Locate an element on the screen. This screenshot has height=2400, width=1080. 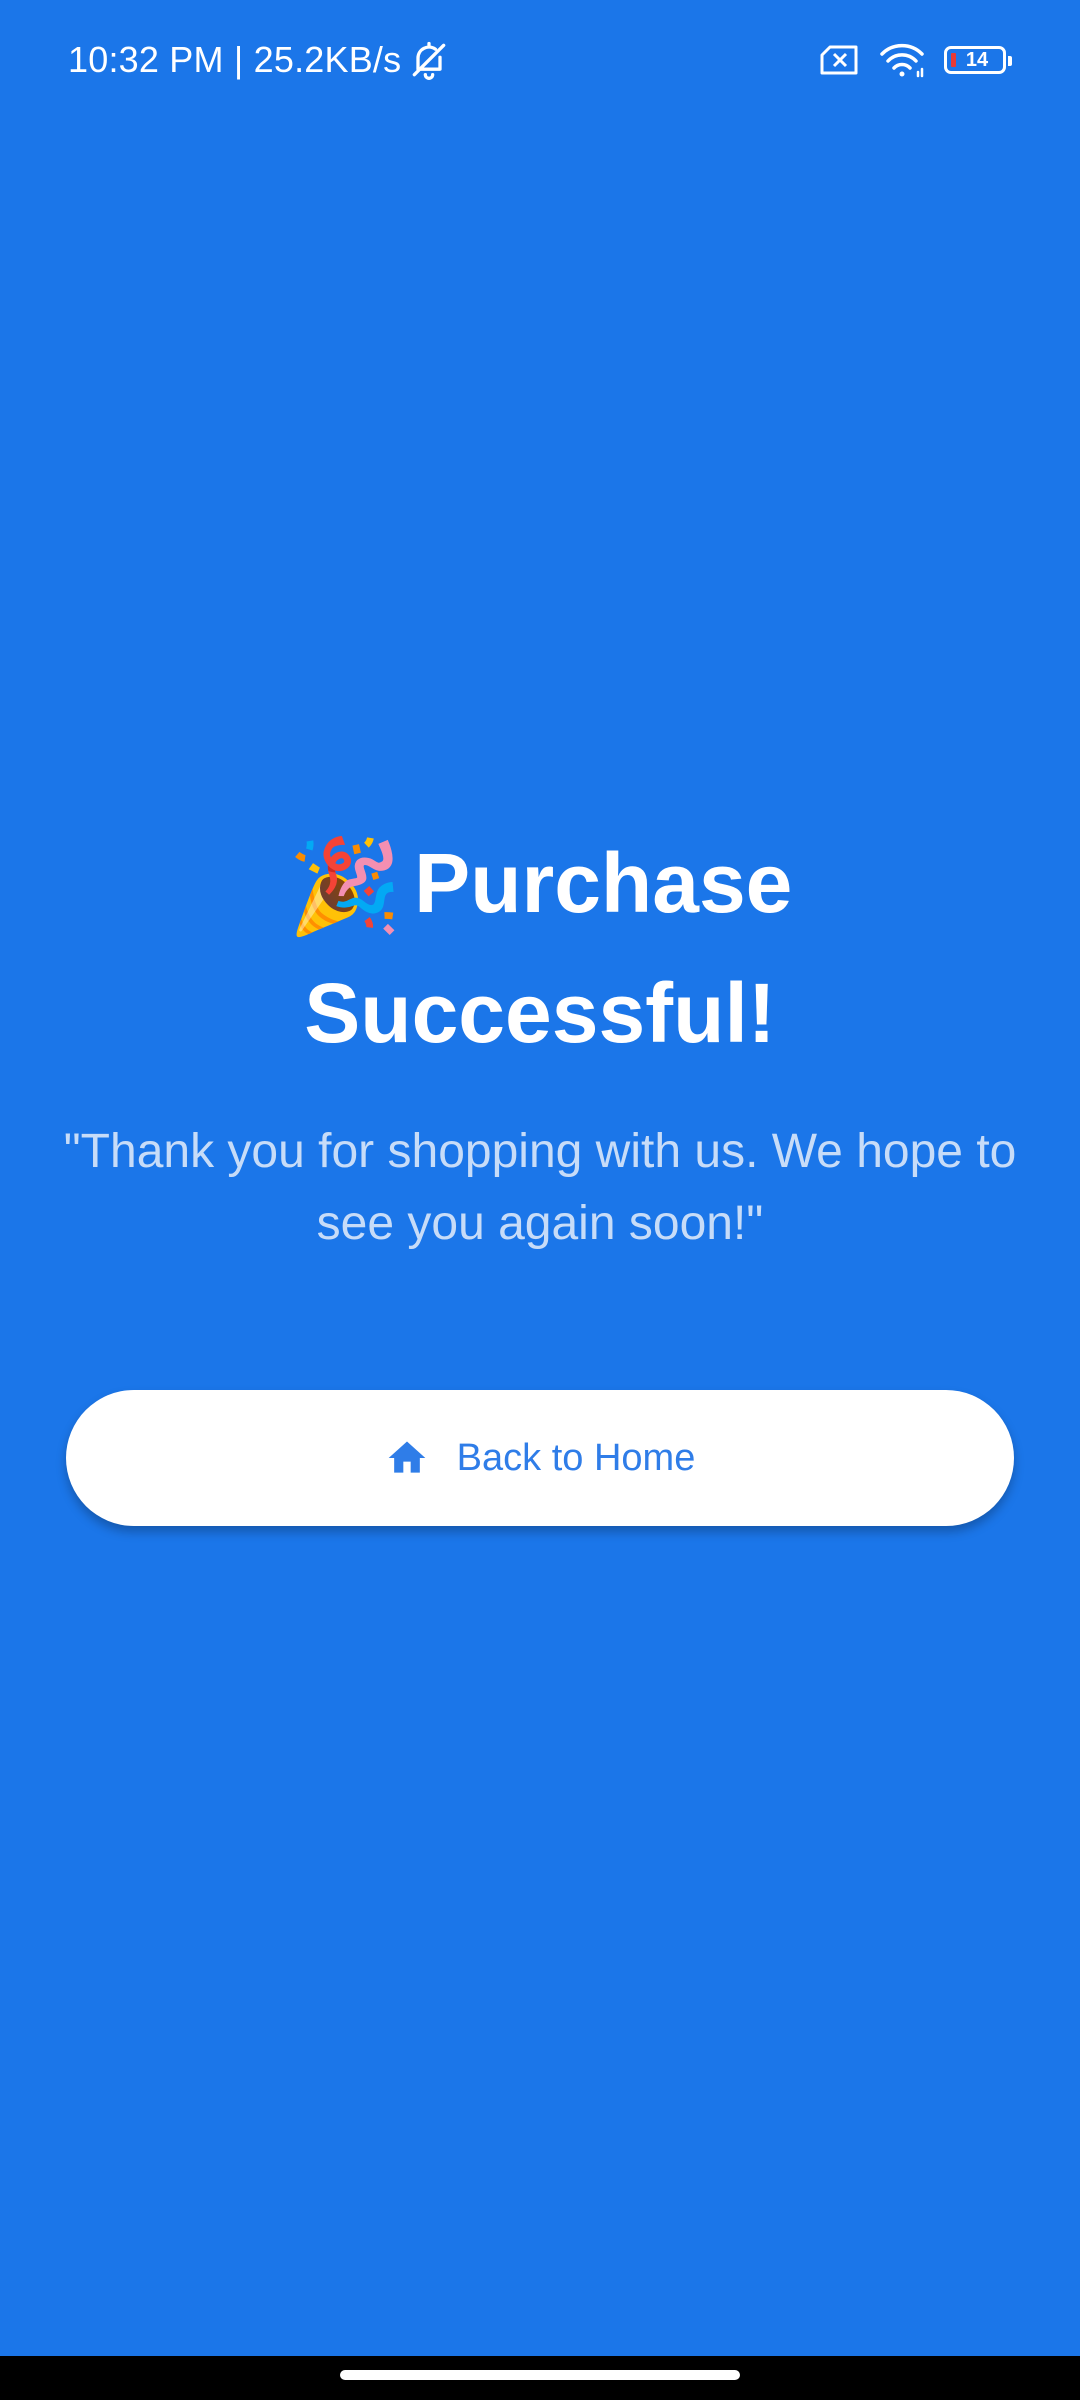
back-to-home-button: Back to Home is located at coordinates (540, 1458).